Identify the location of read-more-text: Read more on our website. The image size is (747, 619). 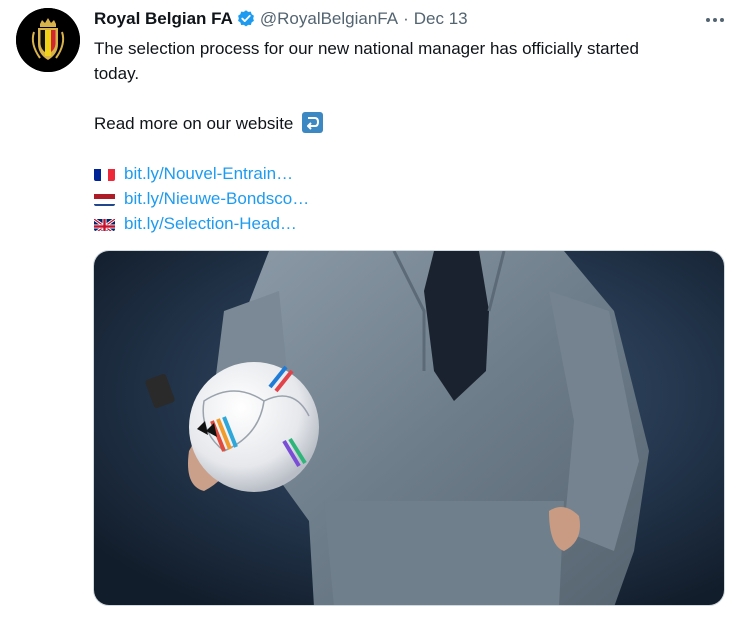
(194, 123).